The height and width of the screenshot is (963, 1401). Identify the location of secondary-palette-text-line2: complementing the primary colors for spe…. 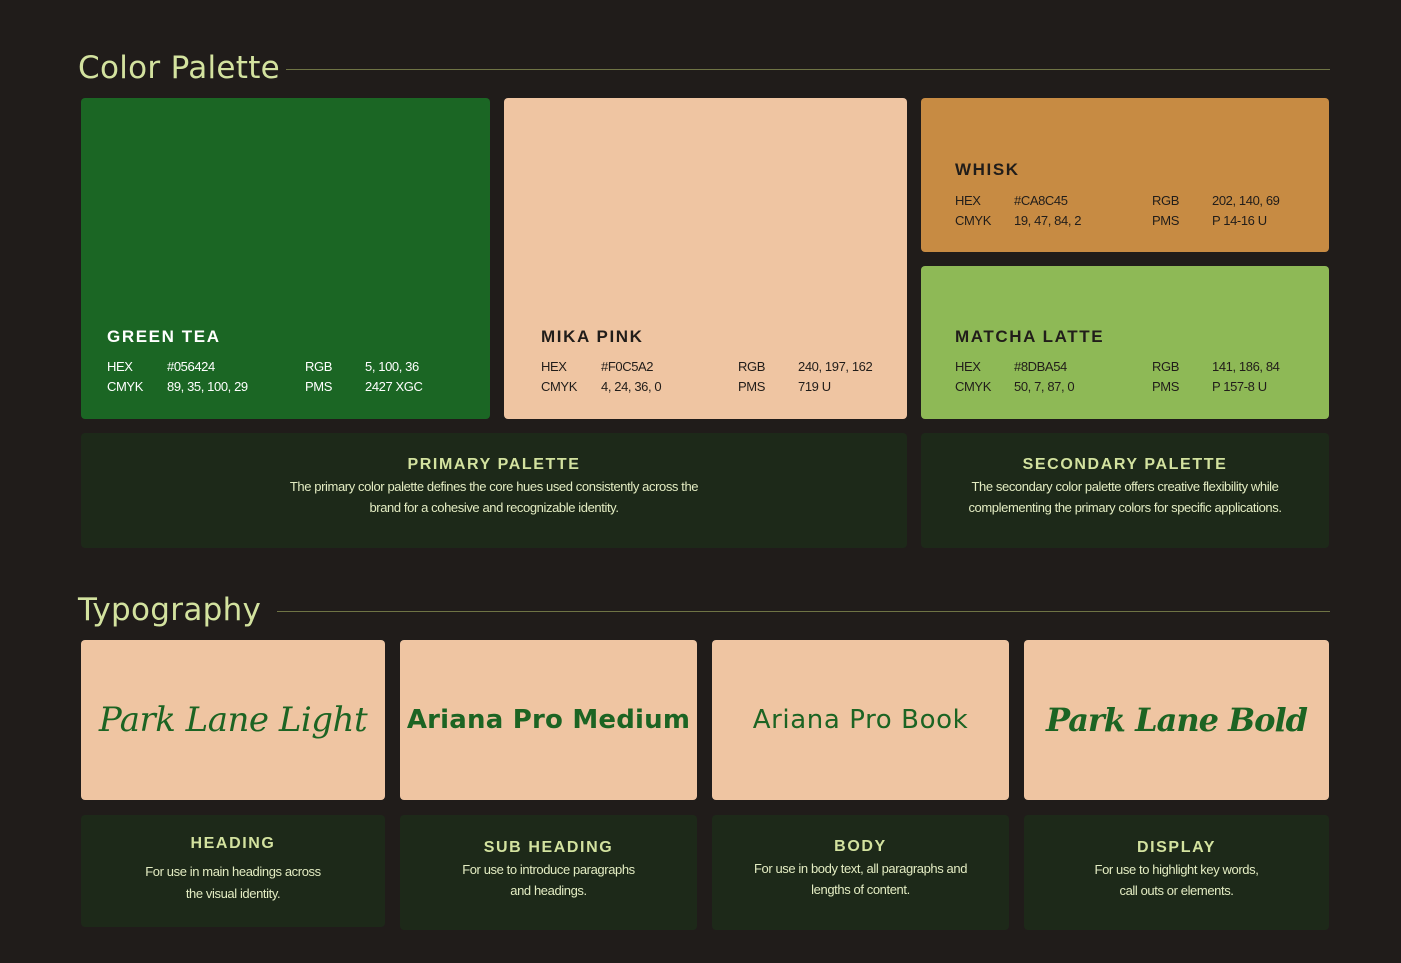
(1125, 507).